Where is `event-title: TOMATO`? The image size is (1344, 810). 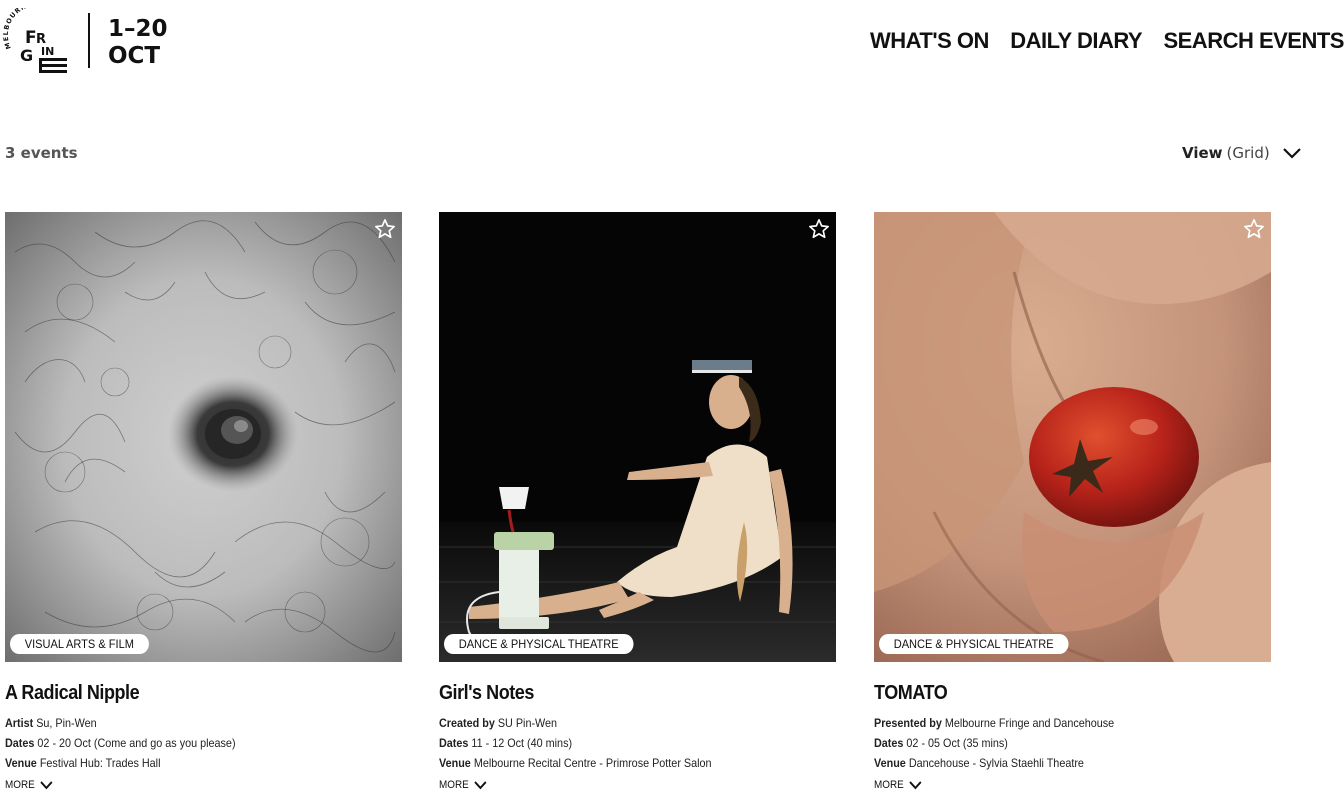 event-title: TOMATO is located at coordinates (1052, 693).